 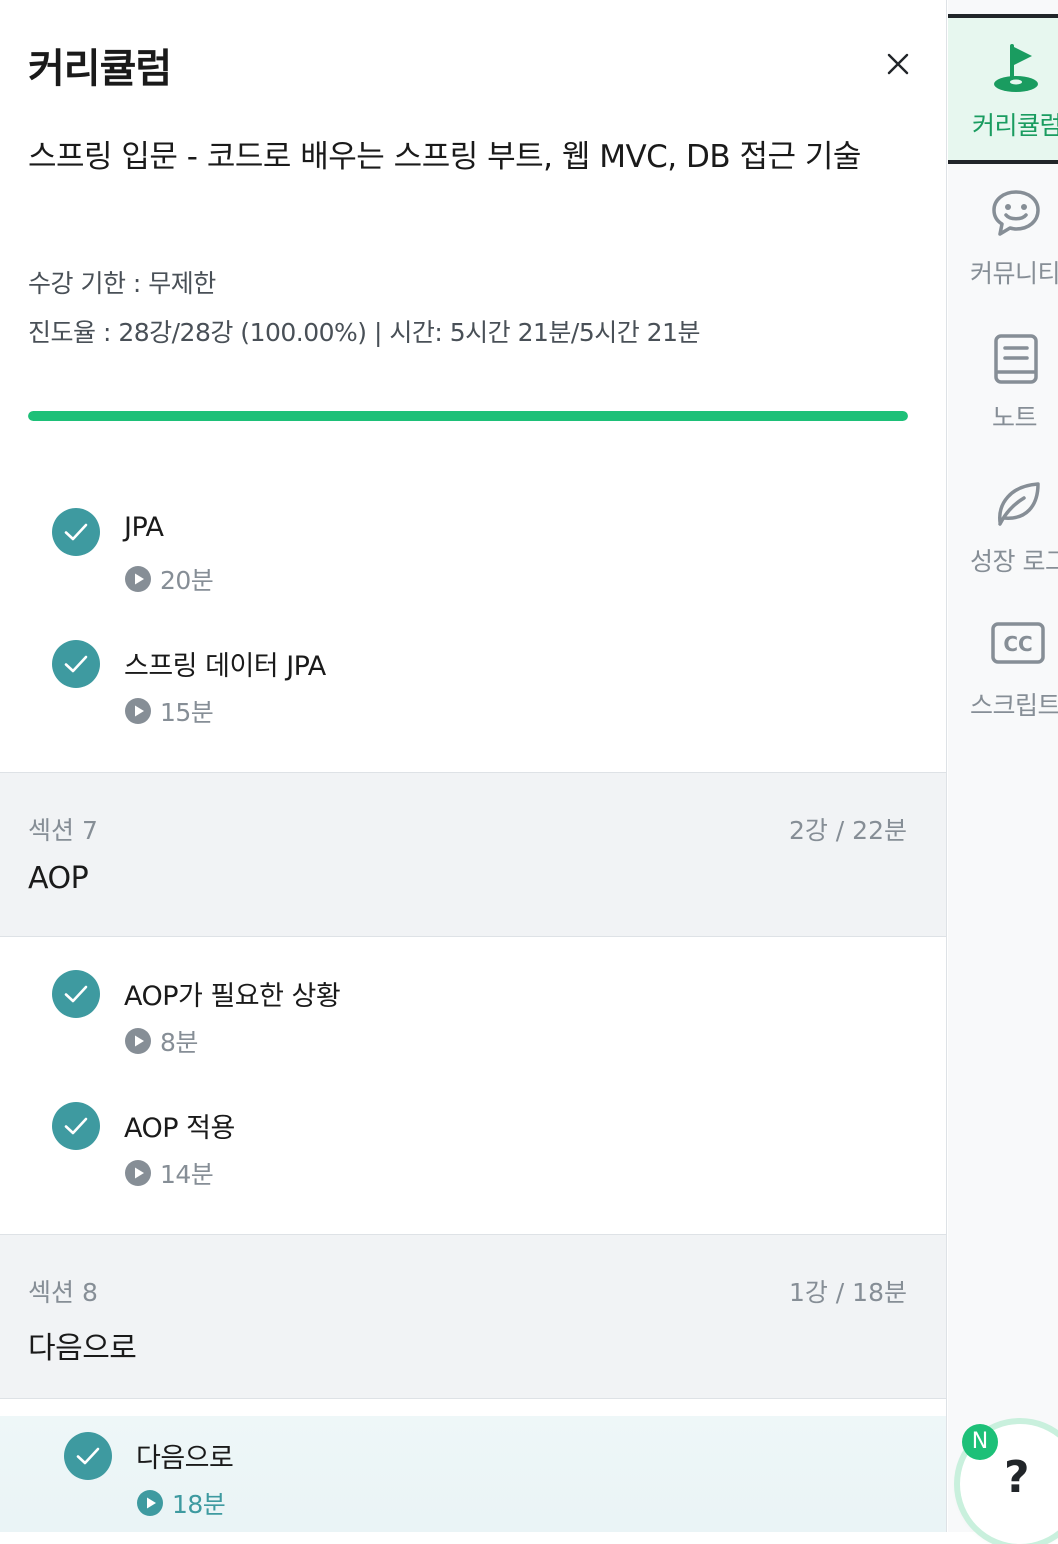 I want to click on section-number: 섹션 7, so click(x=63, y=830).